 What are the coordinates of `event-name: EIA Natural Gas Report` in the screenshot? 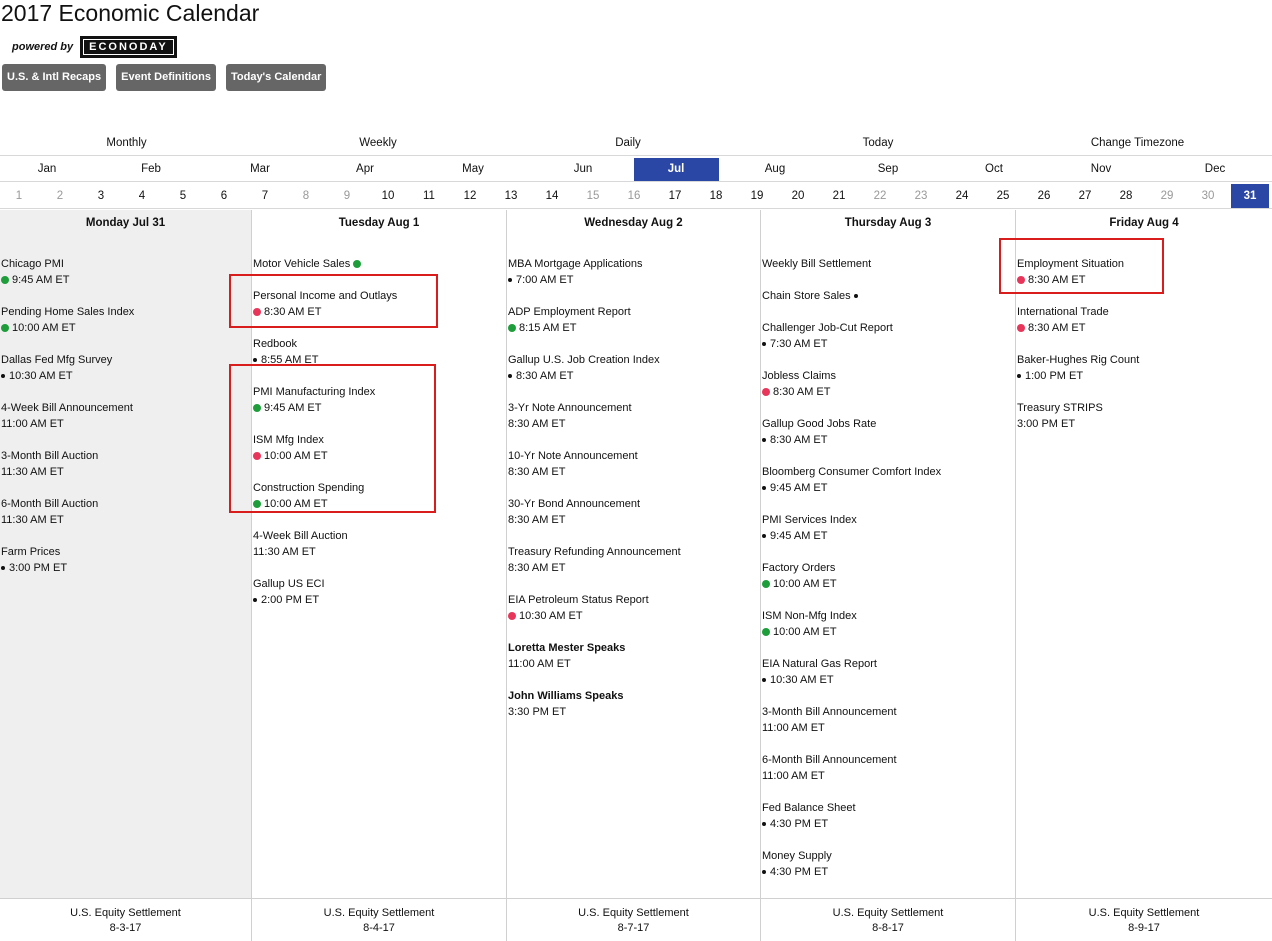 It's located at (819, 664).